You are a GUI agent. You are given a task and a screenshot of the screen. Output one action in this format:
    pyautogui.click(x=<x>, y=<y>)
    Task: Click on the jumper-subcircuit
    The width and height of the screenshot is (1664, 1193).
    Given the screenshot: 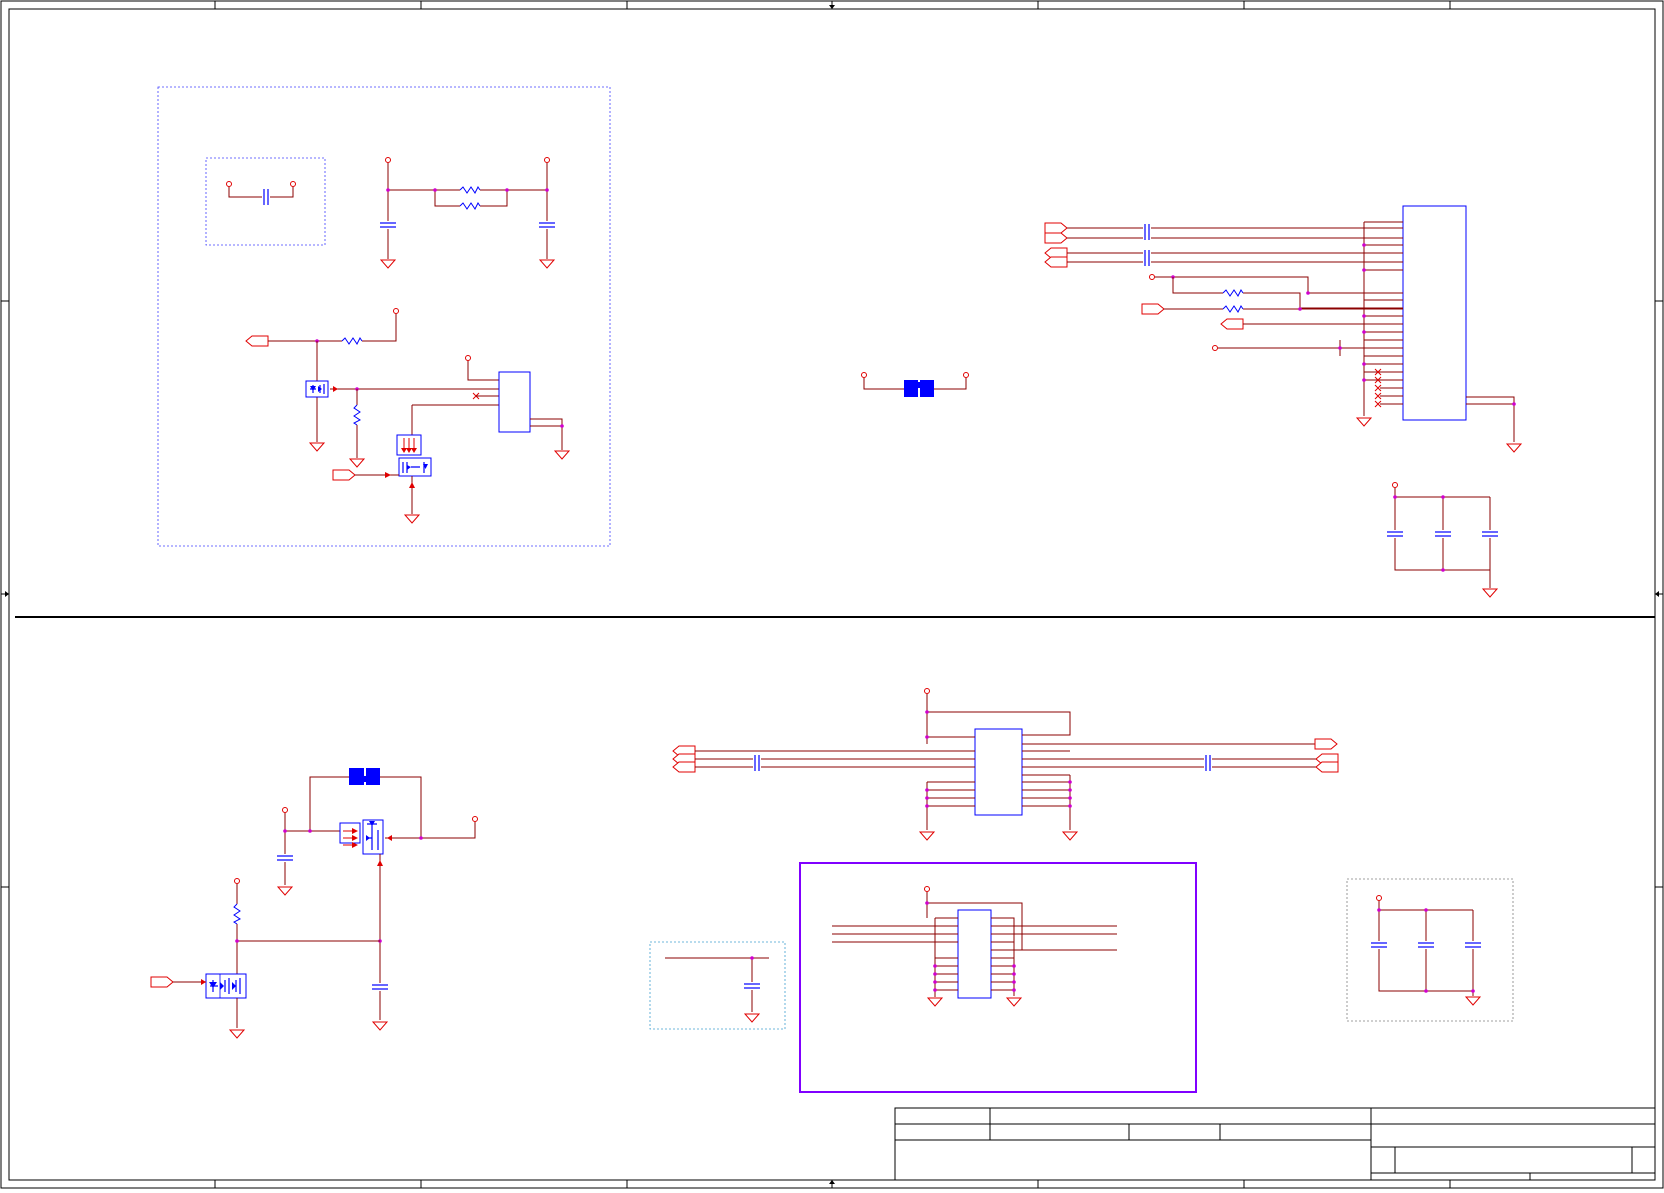 What is the action you would take?
    pyautogui.click(x=915, y=384)
    